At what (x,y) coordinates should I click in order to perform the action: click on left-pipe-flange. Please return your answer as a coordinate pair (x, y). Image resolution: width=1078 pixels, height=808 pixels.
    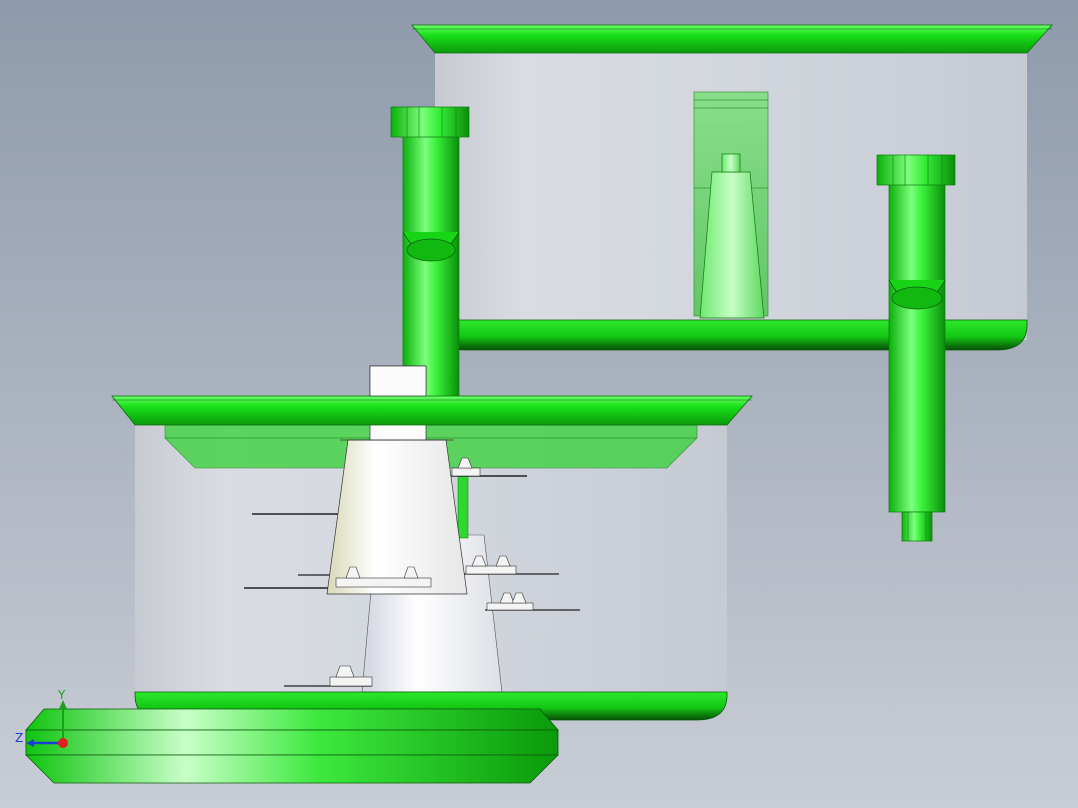
    Looking at the image, I should click on (430, 122).